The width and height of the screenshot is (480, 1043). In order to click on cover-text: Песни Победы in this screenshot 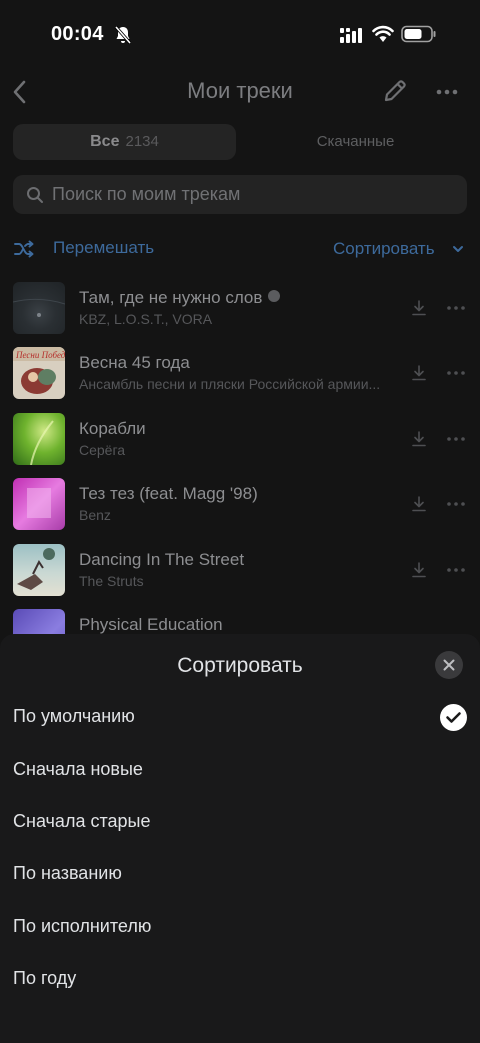, I will do `click(40, 355)`.